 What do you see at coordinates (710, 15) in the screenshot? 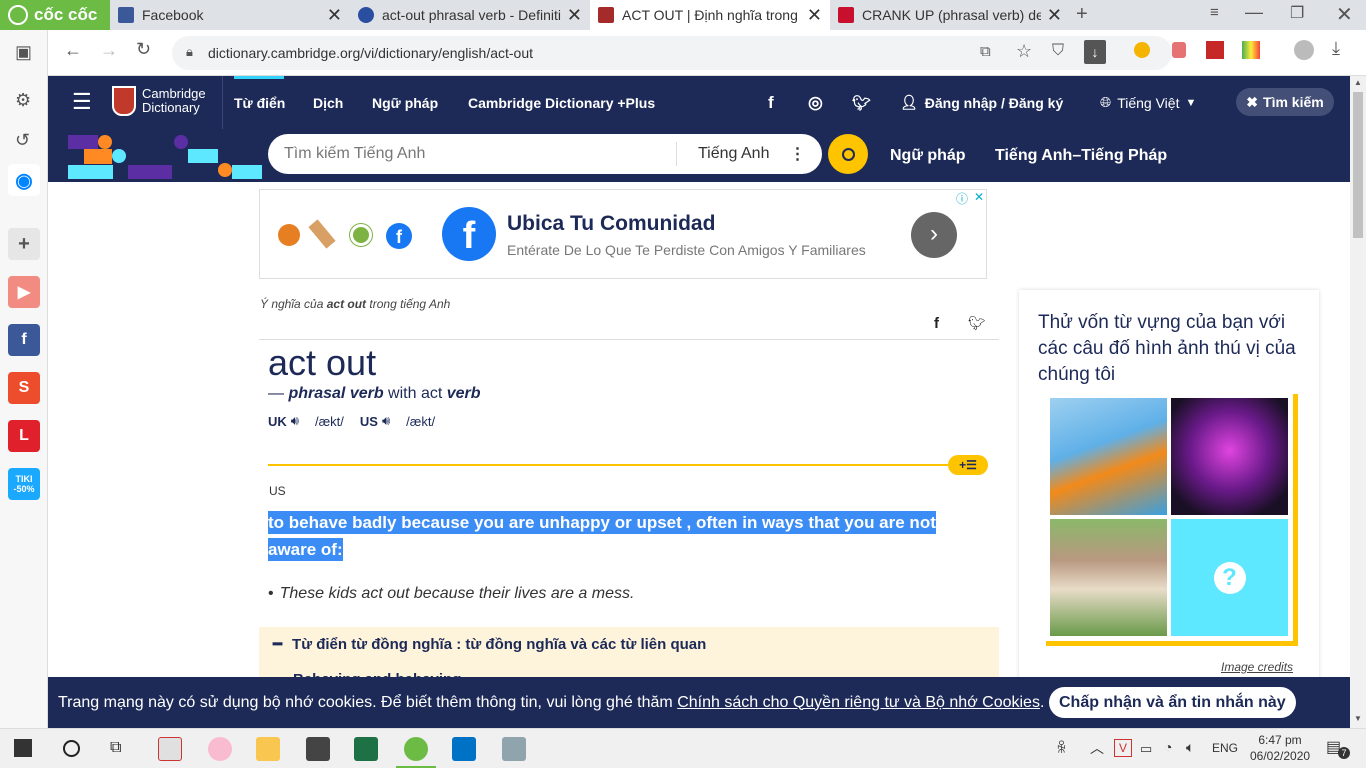
I see `tab-act-out-cambridge: ACT OUT | Định nghĩa trong T ✕` at bounding box center [710, 15].